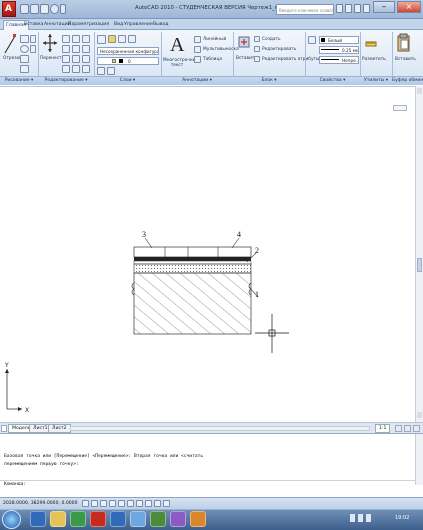  I want to click on autocad-taskbar-icon, so click(98, 519).